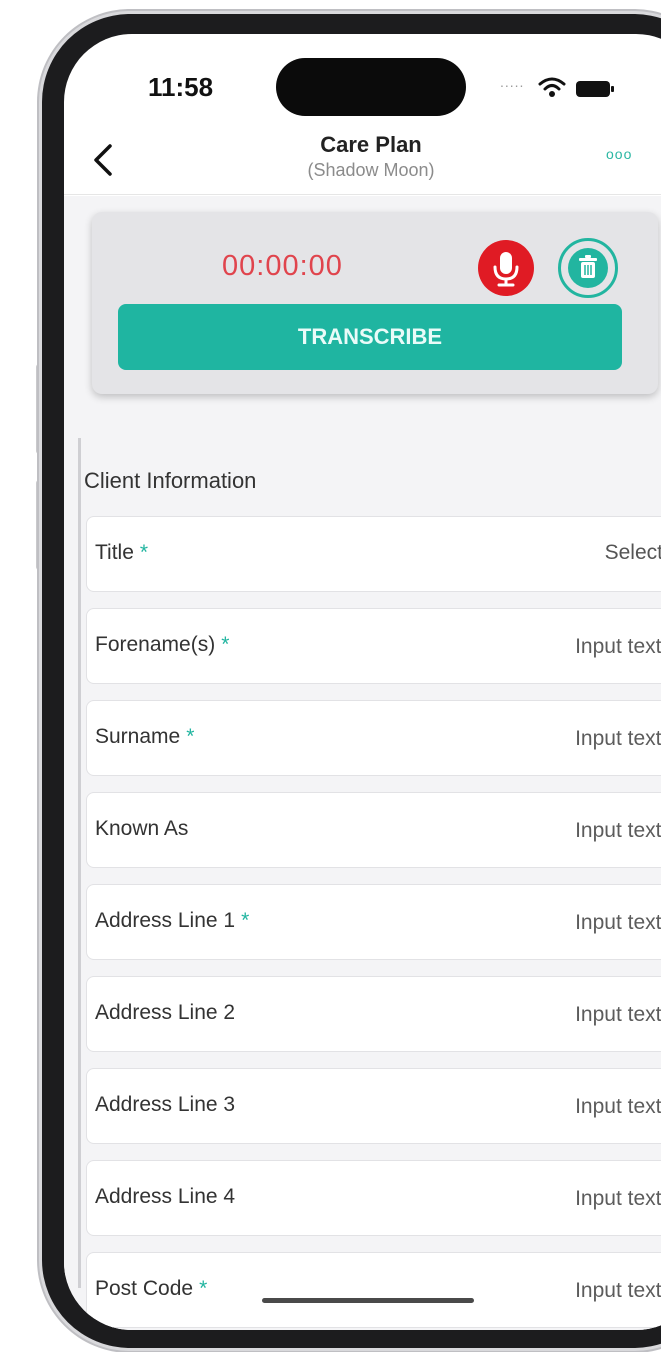 The width and height of the screenshot is (661, 1352). Describe the element at coordinates (544, 831) in the screenshot. I see `known-as-input` at that location.